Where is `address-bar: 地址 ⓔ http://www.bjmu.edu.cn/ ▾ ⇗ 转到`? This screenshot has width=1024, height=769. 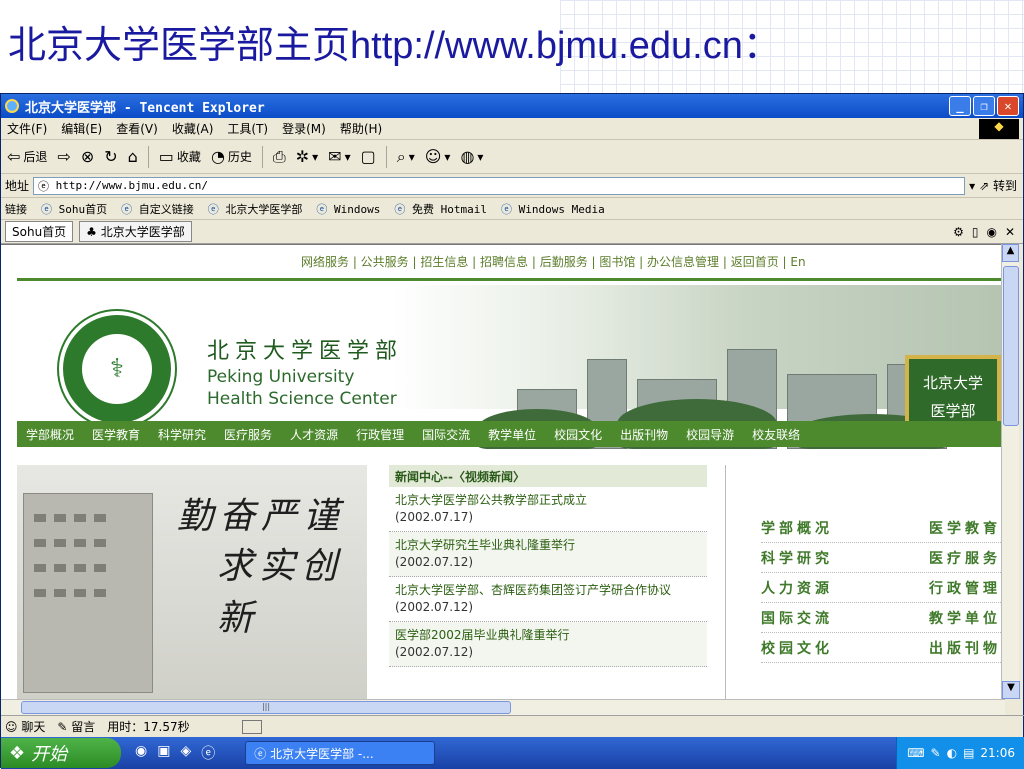
address-bar: 地址 ⓔ http://www.bjmu.edu.cn/ ▾ ⇗ 转到 is located at coordinates (512, 186).